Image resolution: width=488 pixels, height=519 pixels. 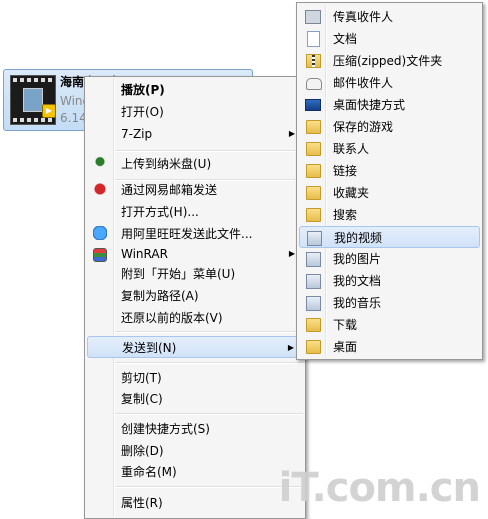 What do you see at coordinates (149, 348) in the screenshot?
I see `menu-item-send-to-label: 发送到(N)` at bounding box center [149, 348].